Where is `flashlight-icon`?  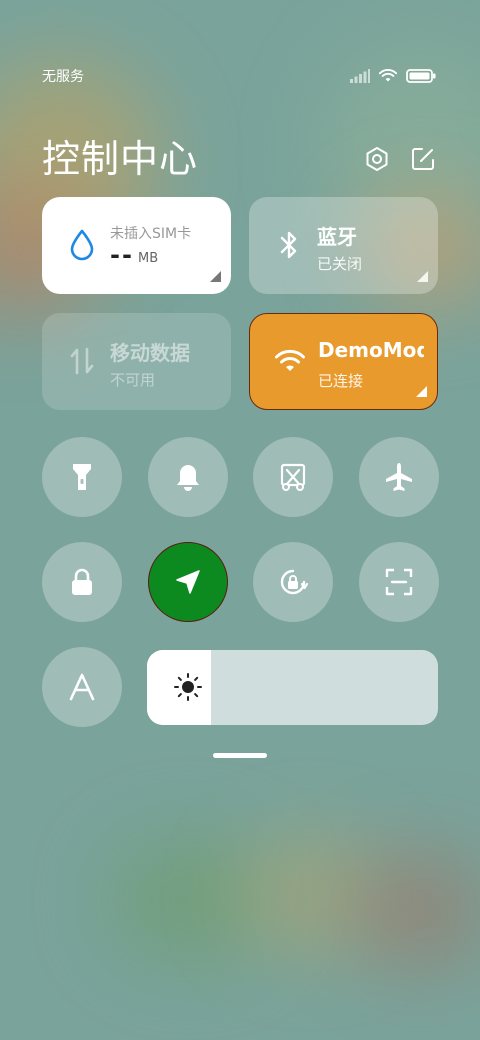
flashlight-icon is located at coordinates (82, 477).